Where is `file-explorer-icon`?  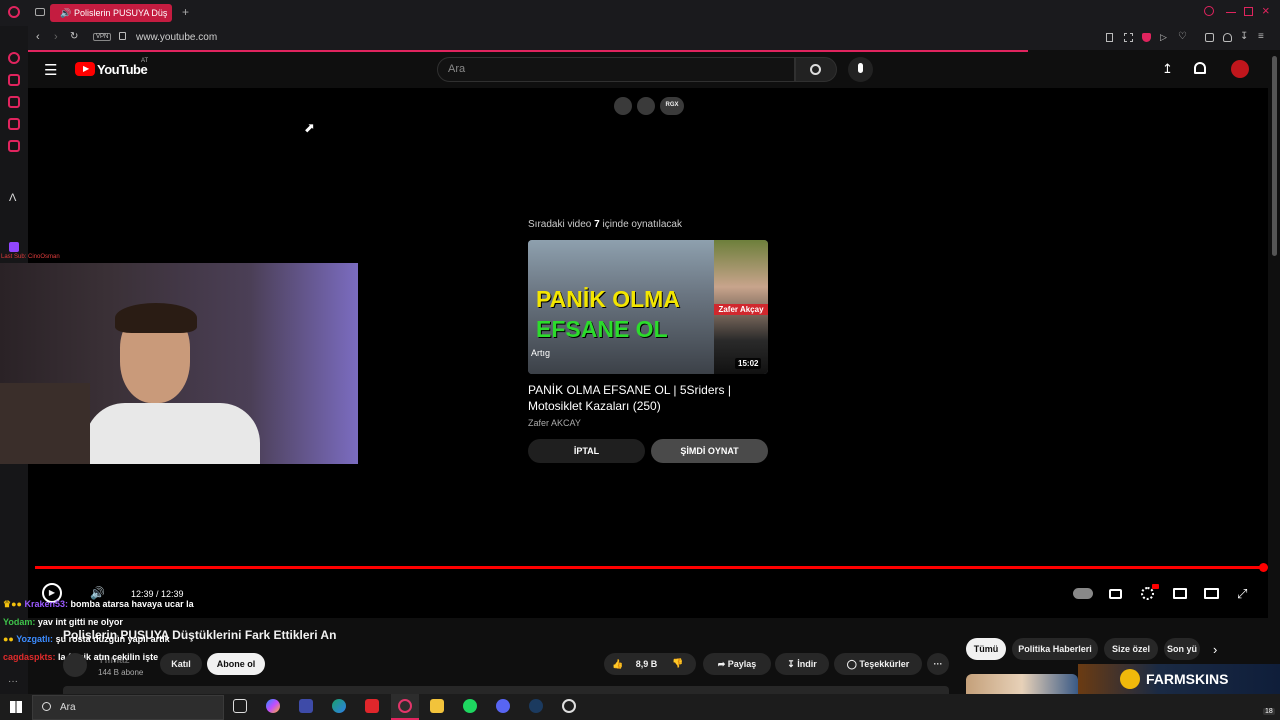
file-explorer-icon is located at coordinates (437, 706).